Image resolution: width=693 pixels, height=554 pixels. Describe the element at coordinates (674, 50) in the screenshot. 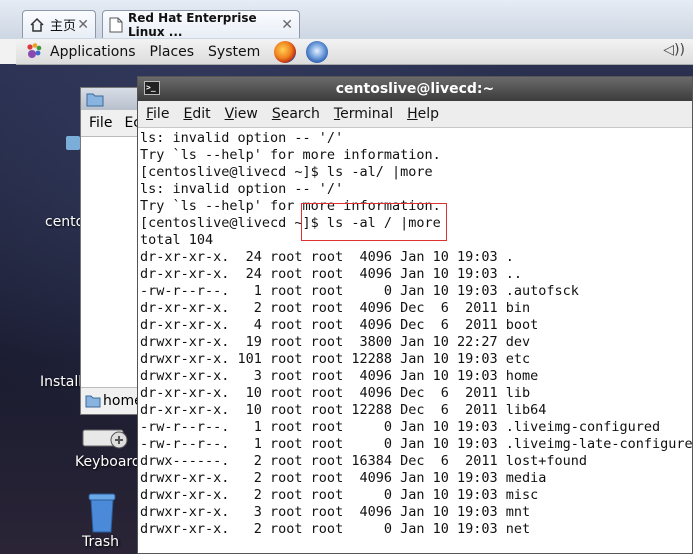

I see `speaker-icon: ◁))` at that location.